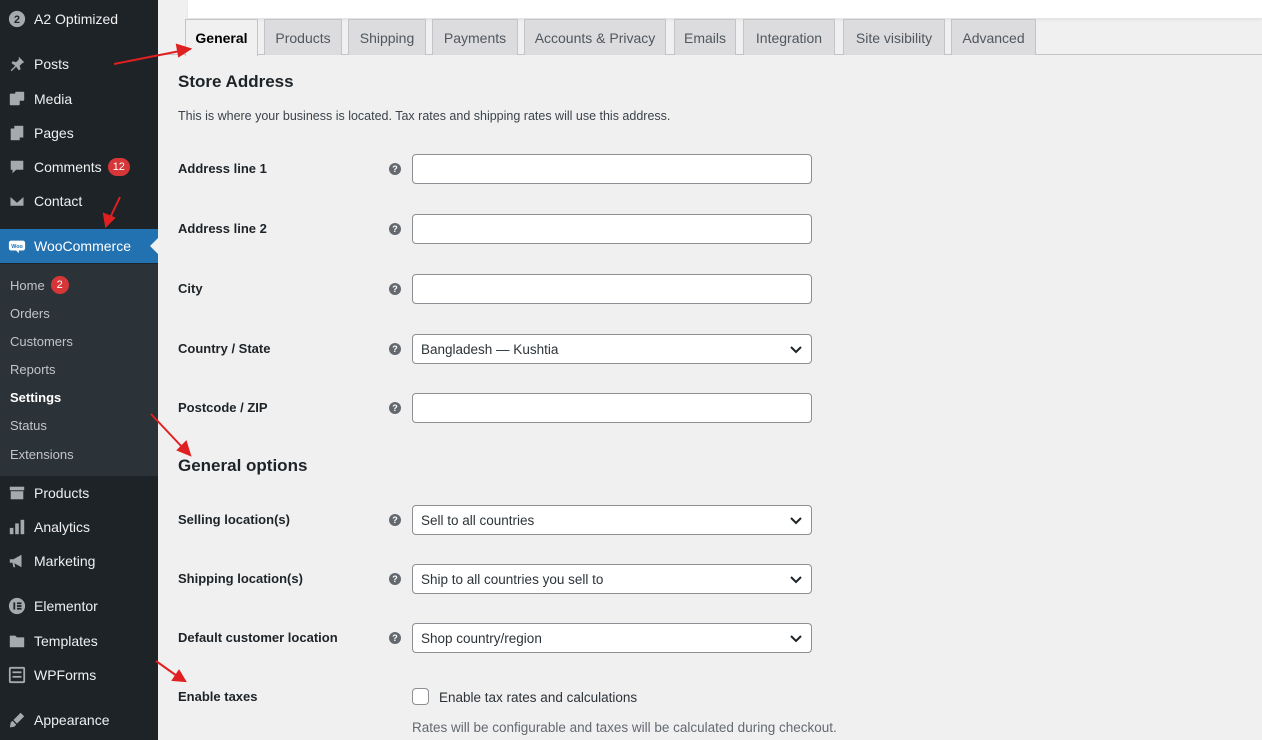 This screenshot has height=740, width=1262. Describe the element at coordinates (478, 520) in the screenshot. I see `selling-locations-value: Sell to all countries` at that location.